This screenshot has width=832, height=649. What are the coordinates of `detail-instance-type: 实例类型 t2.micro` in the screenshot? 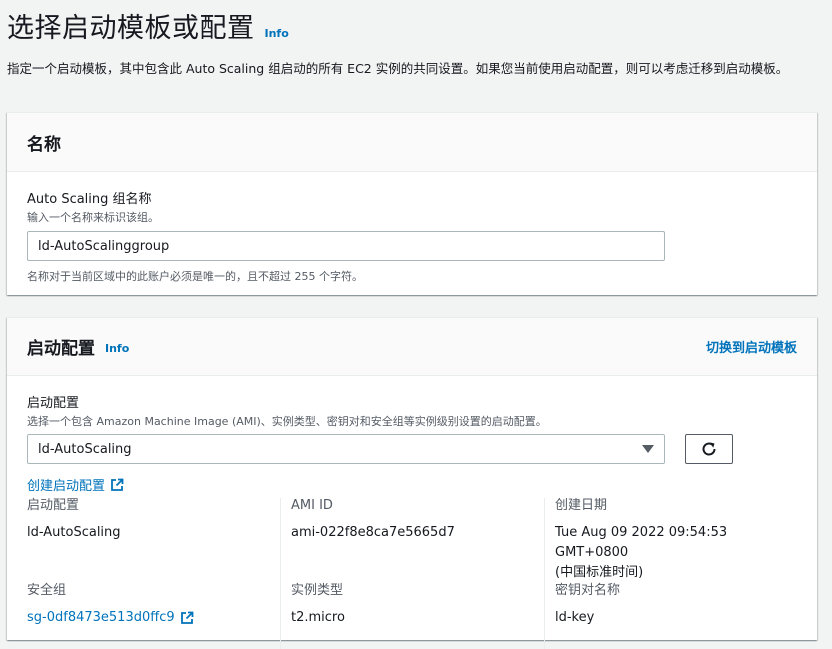 It's located at (417, 616).